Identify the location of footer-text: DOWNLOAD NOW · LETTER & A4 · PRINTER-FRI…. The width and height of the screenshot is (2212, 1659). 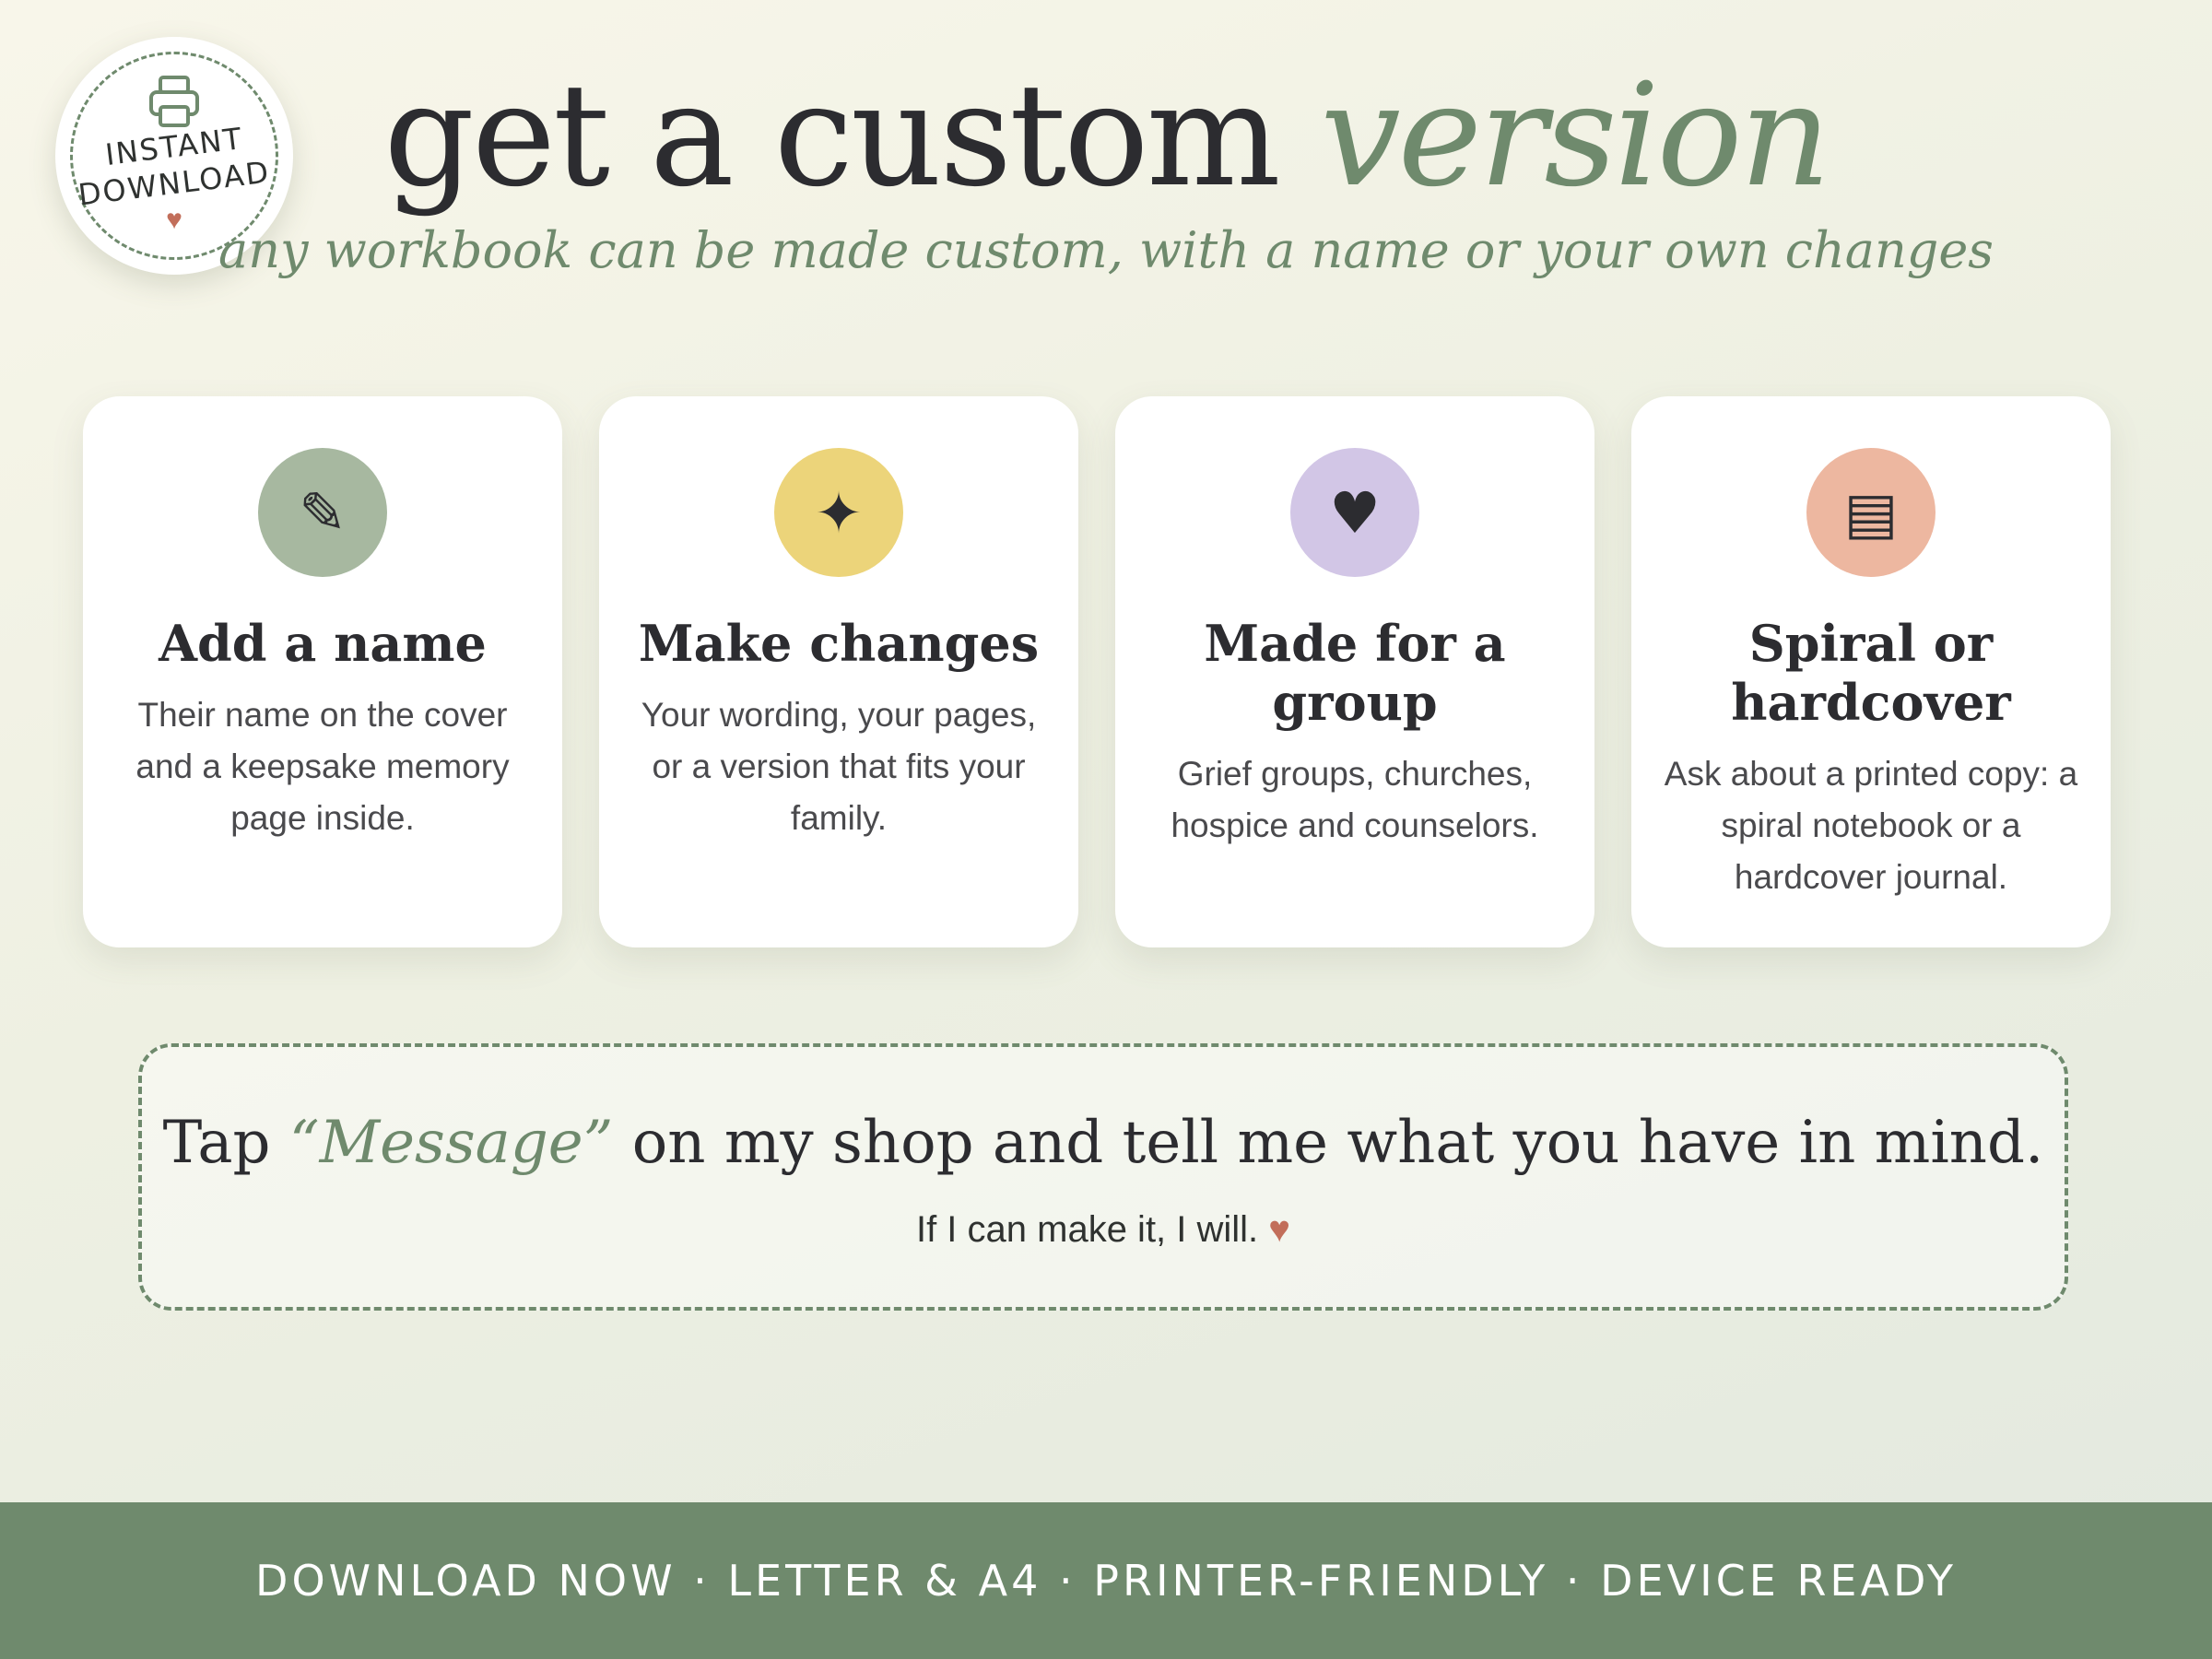
(1106, 1581).